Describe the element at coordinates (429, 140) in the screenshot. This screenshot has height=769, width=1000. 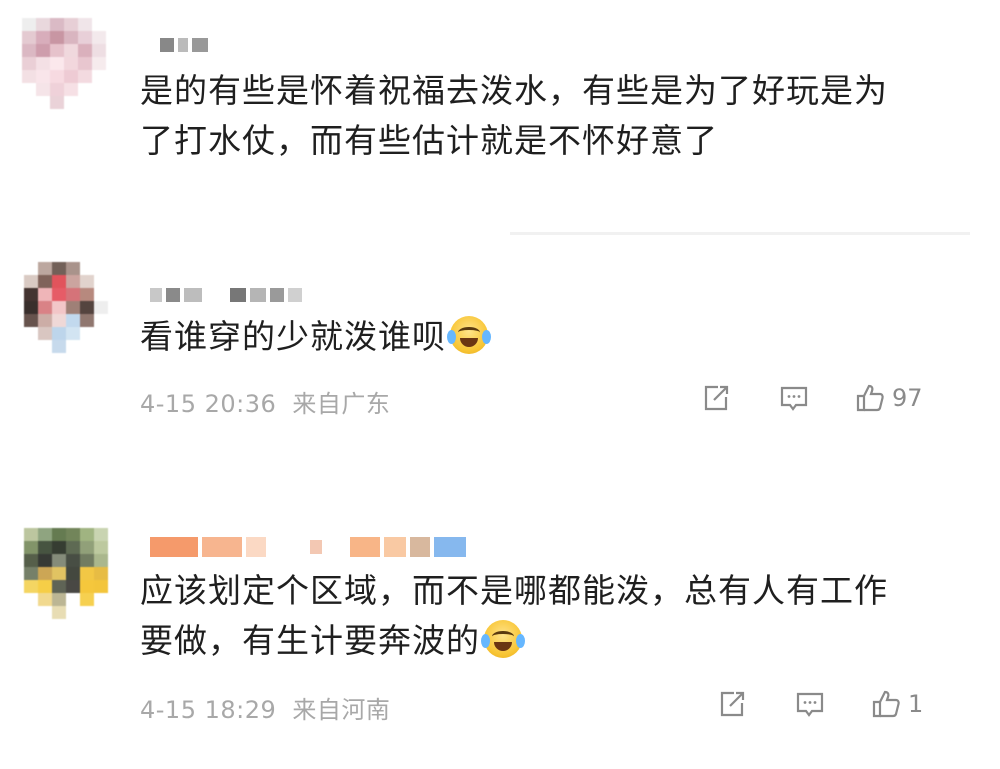
I see `comment-text-line: 了打水仗，而有些估计就是不怀好意了` at that location.